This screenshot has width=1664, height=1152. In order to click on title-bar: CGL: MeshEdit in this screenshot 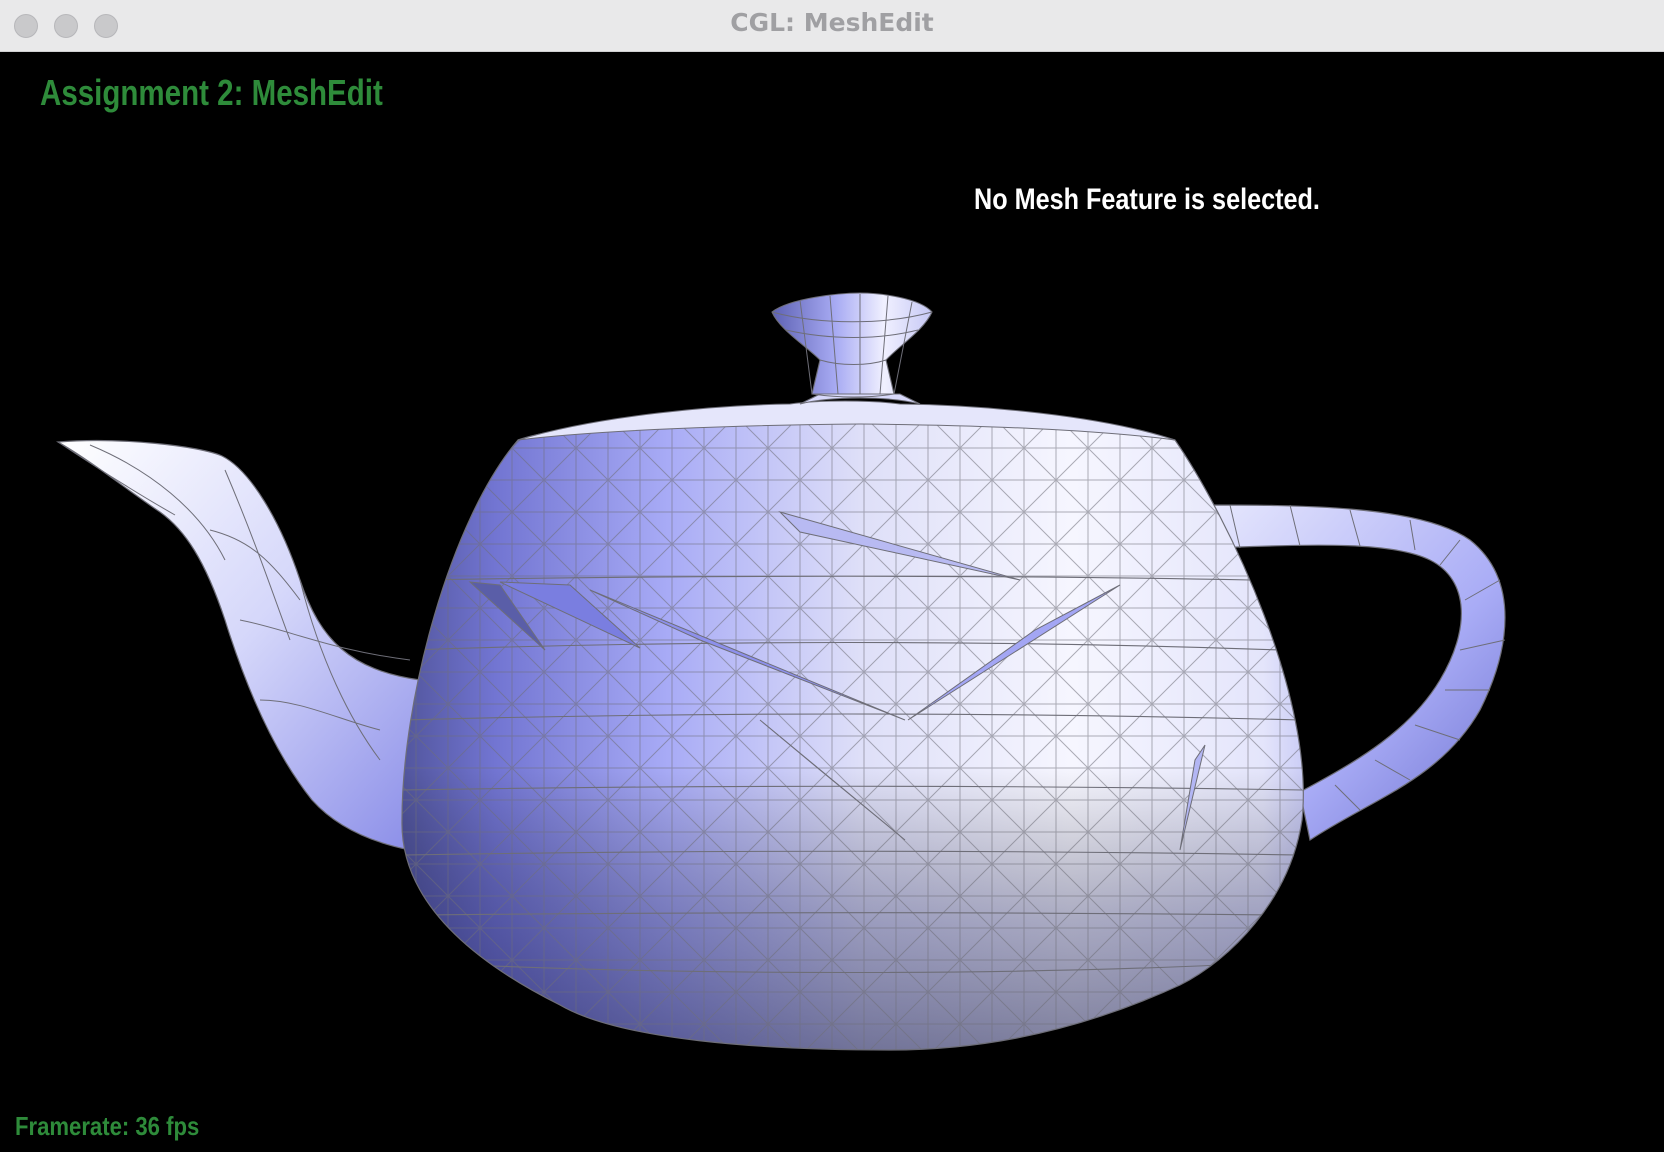, I will do `click(832, 26)`.